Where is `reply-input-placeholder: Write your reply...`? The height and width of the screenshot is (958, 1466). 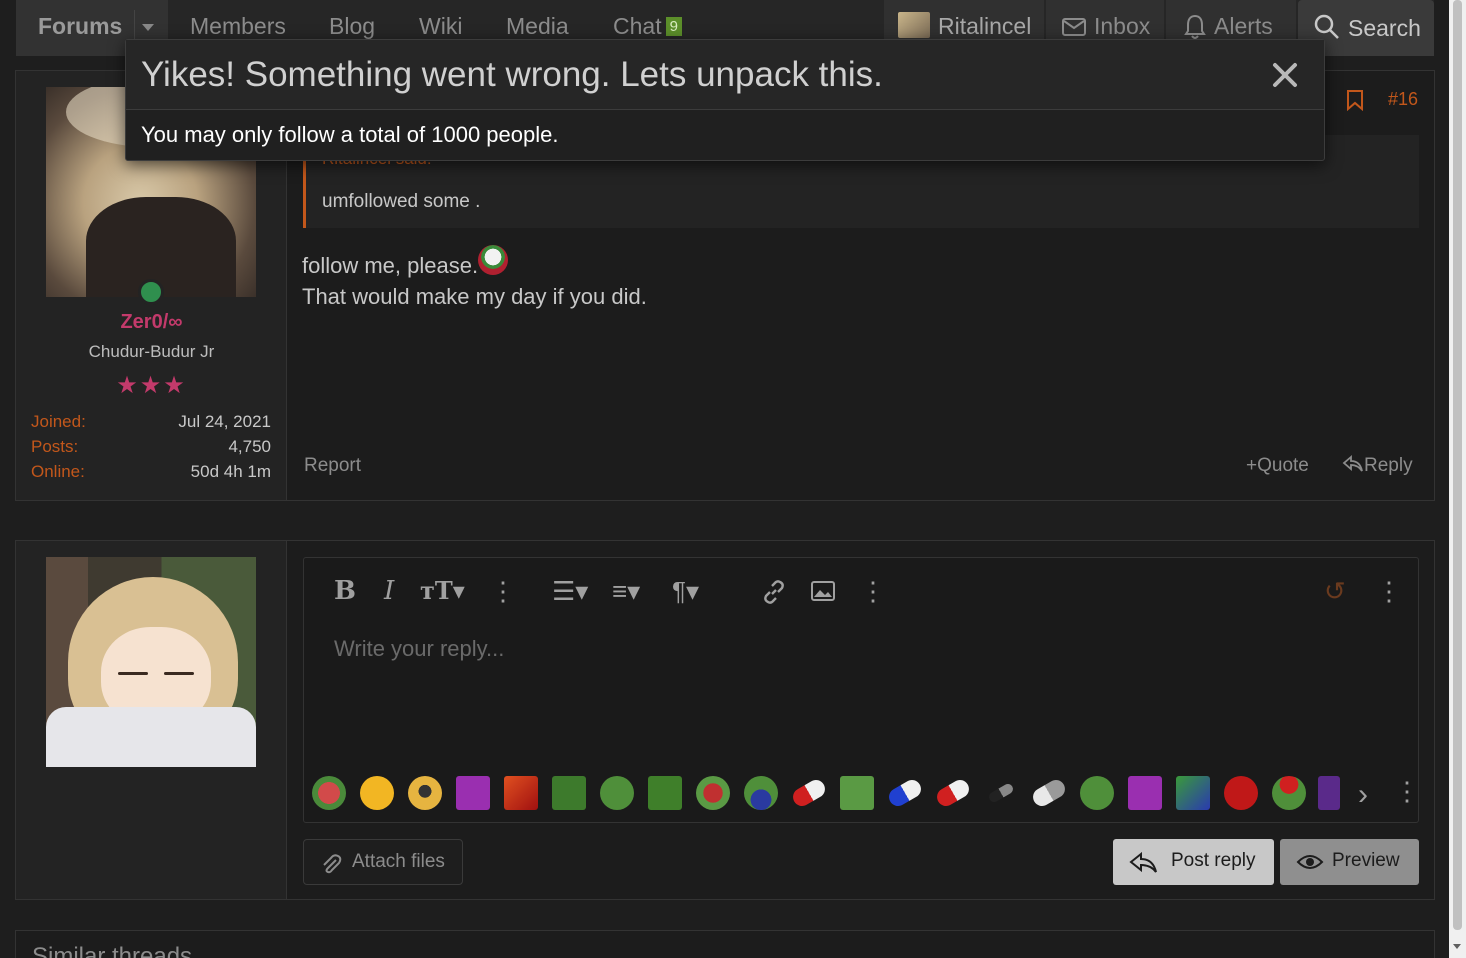
reply-input-placeholder: Write your reply... is located at coordinates (419, 649).